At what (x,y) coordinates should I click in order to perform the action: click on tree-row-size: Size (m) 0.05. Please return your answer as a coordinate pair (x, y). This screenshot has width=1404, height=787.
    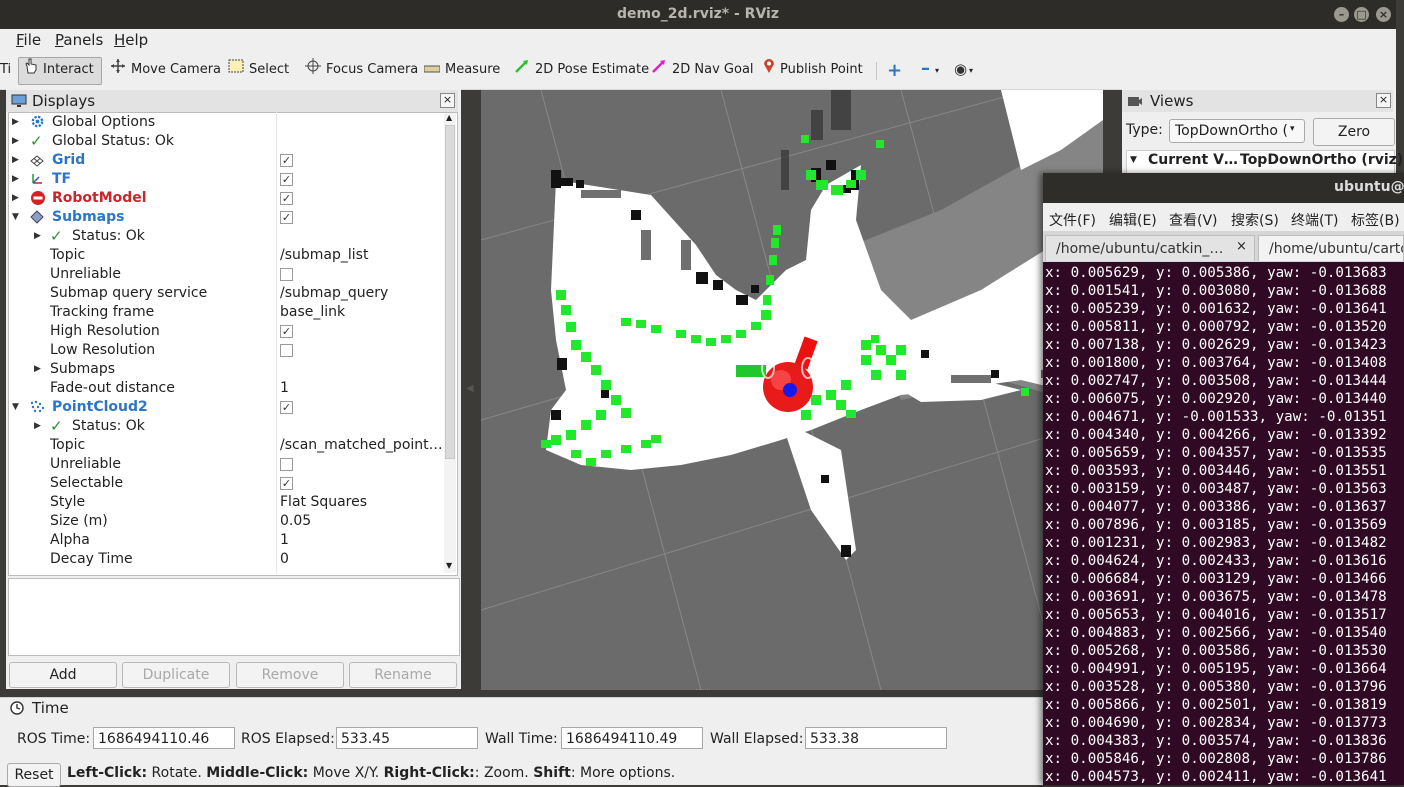
    Looking at the image, I should click on (226, 521).